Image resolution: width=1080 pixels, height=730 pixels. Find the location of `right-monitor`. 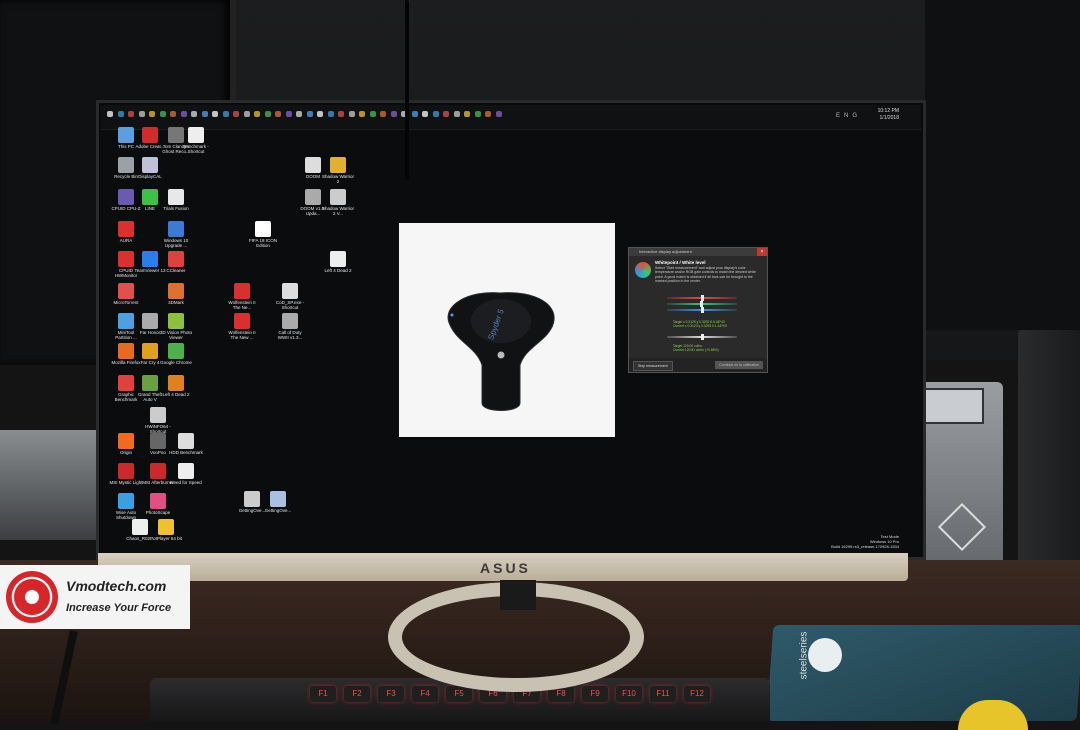

right-monitor is located at coordinates (1002, 165).